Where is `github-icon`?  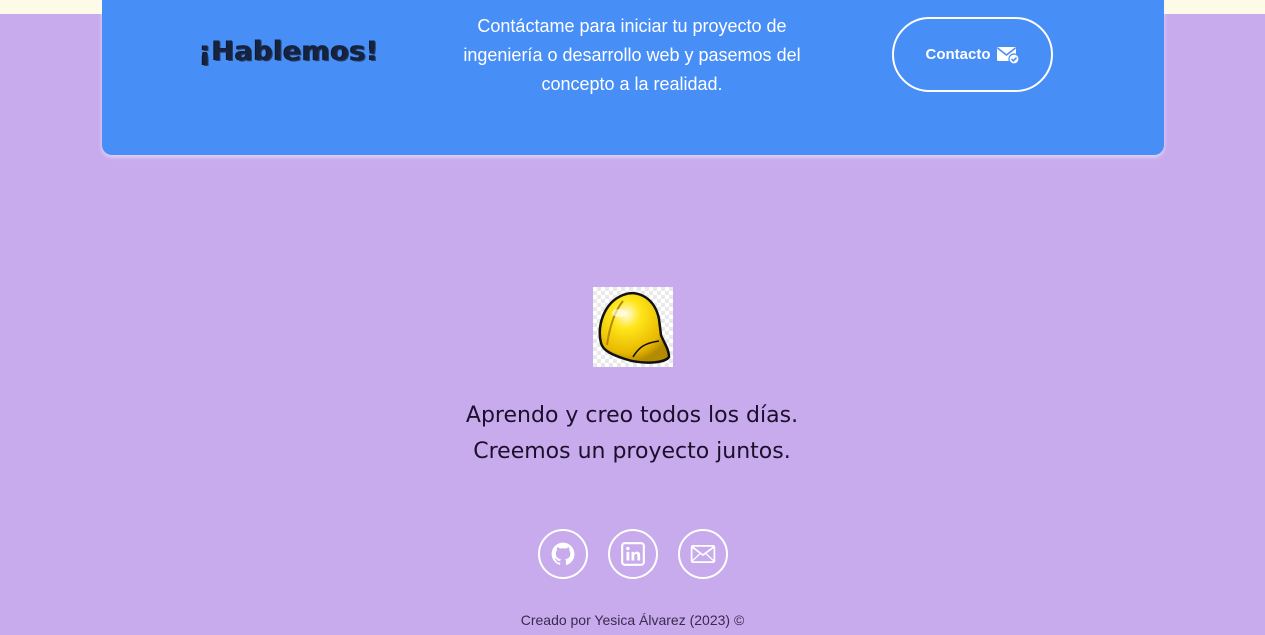 github-icon is located at coordinates (563, 553).